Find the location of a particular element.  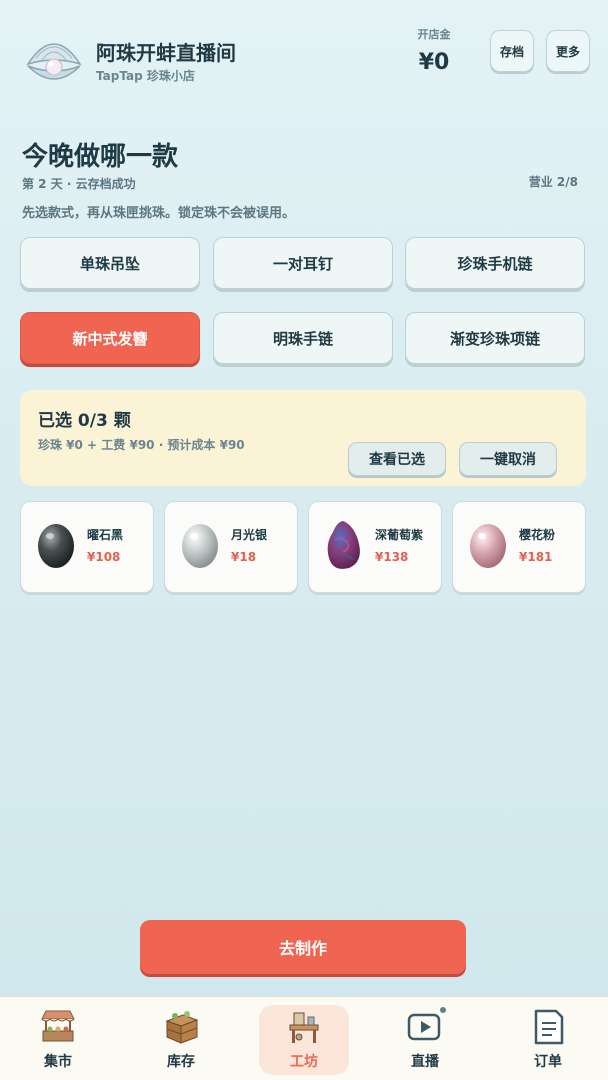

app-header: 阿珠开蚌直播间 TapTap 珍珠小店 开店金 ¥0 存档 更多 is located at coordinates (304, 60).